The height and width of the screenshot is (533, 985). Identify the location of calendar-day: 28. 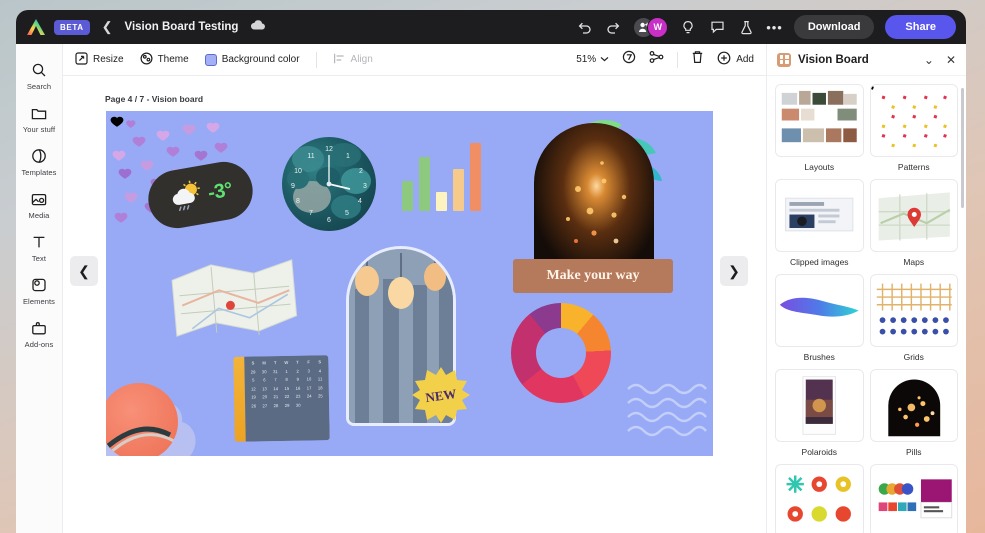
(276, 406).